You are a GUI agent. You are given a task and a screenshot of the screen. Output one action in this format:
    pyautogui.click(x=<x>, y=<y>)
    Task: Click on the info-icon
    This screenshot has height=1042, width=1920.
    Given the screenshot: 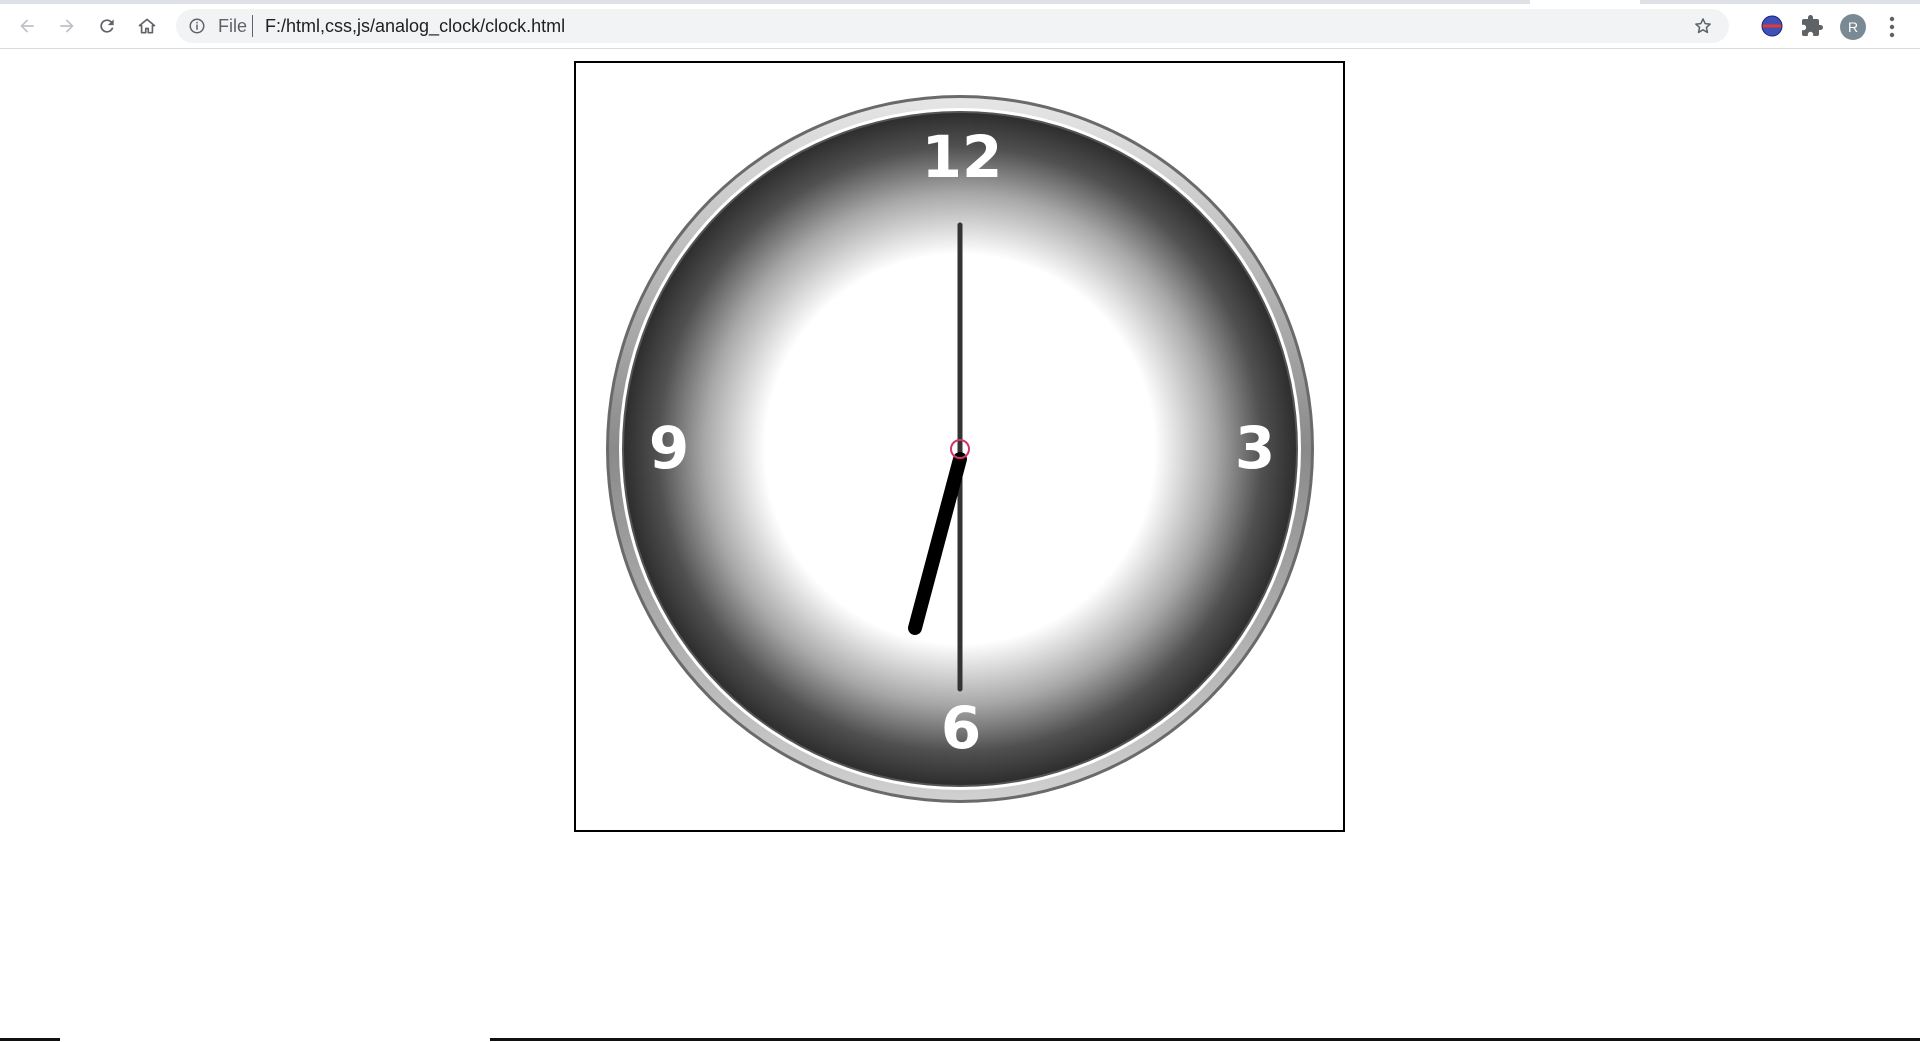 What is the action you would take?
    pyautogui.click(x=197, y=26)
    